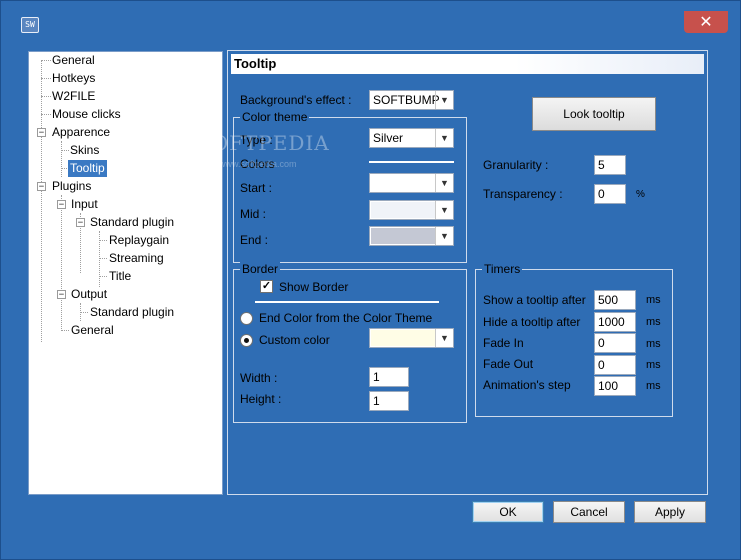 This screenshot has height=560, width=741. I want to click on ok-button: OK, so click(508, 512).